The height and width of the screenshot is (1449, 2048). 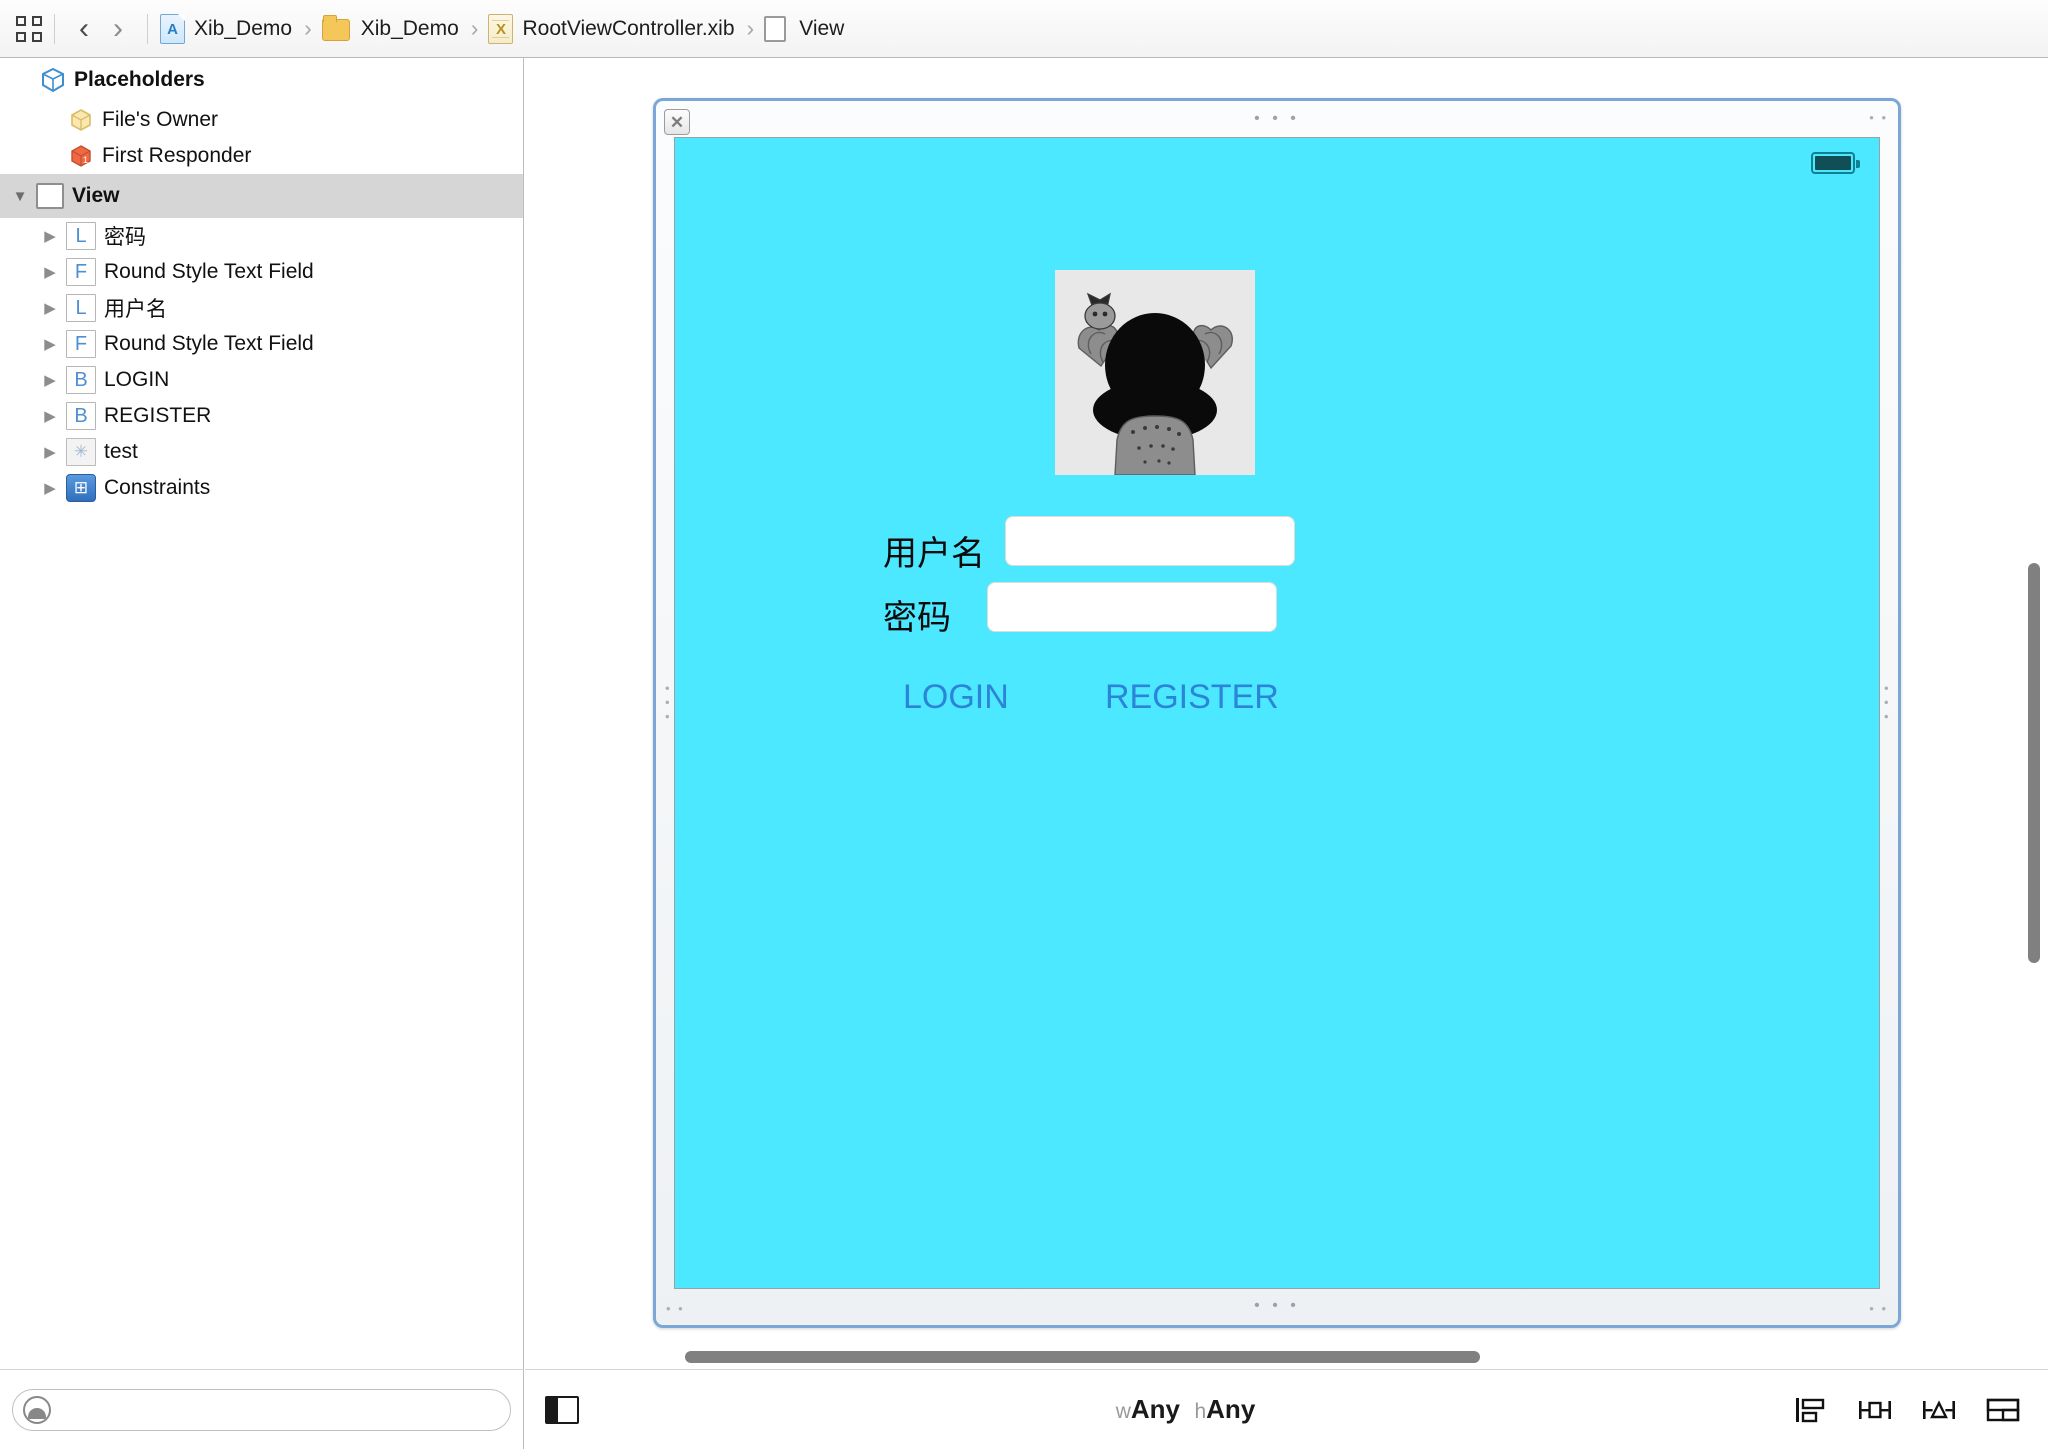 I want to click on image-view-test, so click(x=1155, y=372).